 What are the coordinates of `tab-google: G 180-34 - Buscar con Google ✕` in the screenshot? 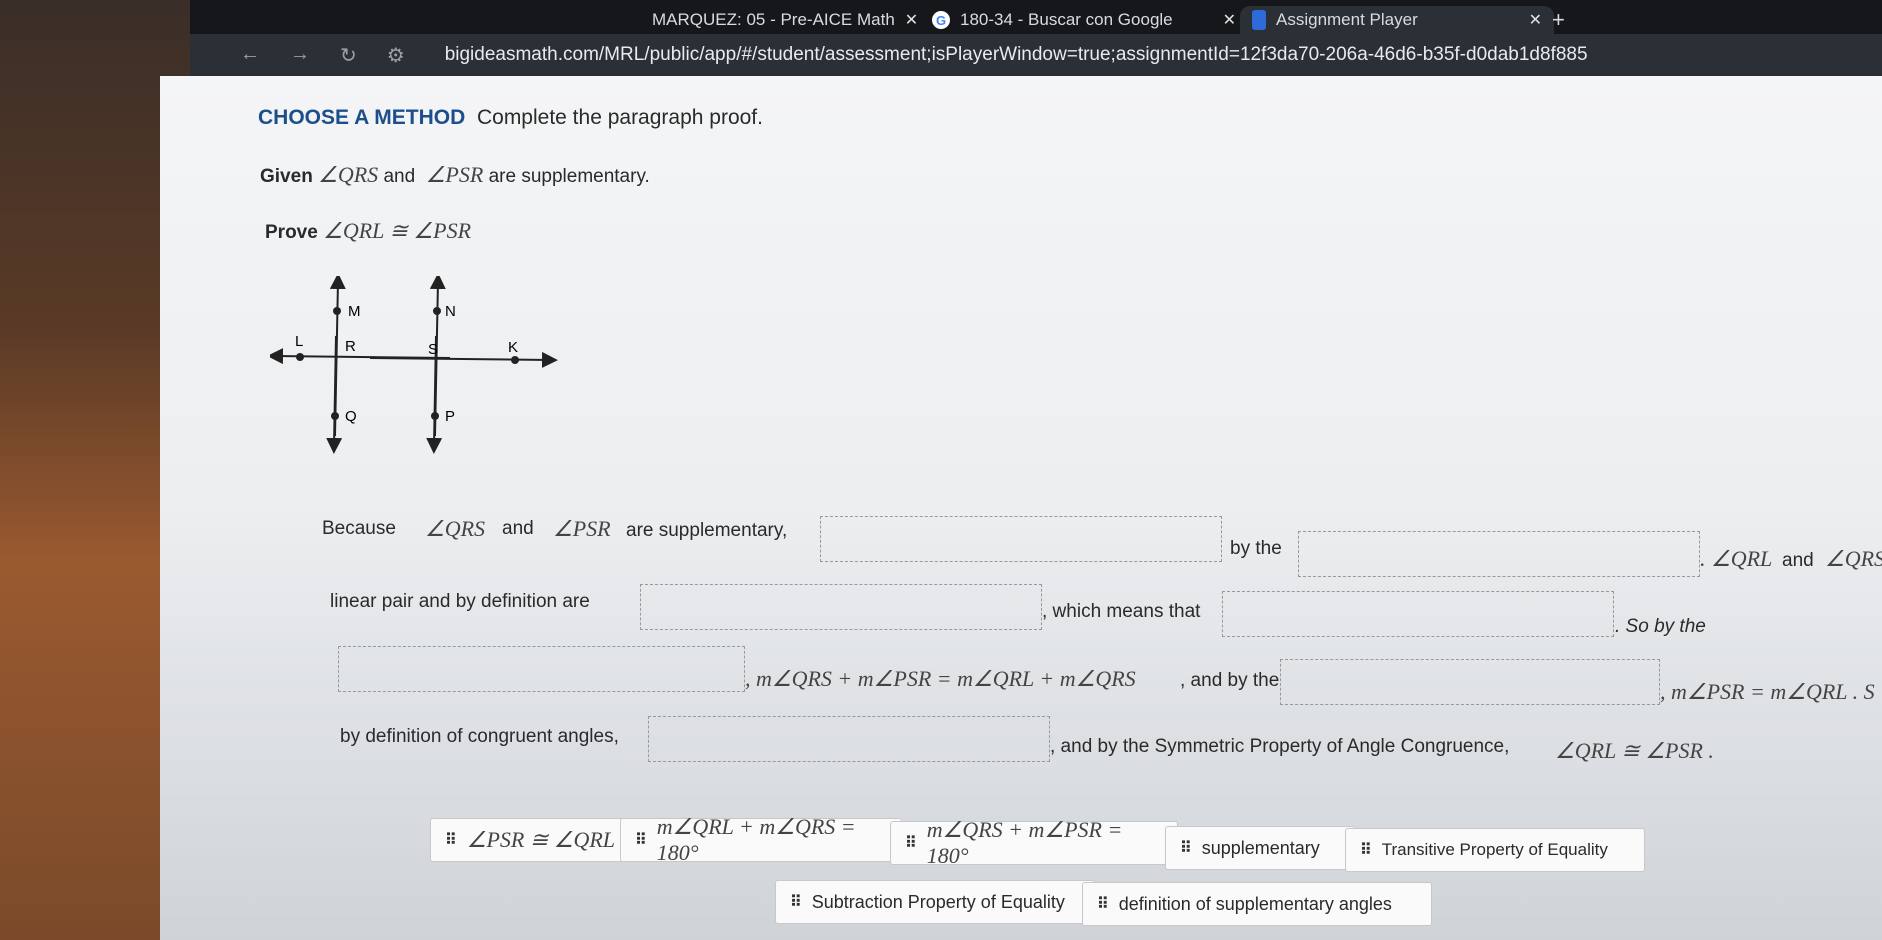 It's located at (1084, 20).